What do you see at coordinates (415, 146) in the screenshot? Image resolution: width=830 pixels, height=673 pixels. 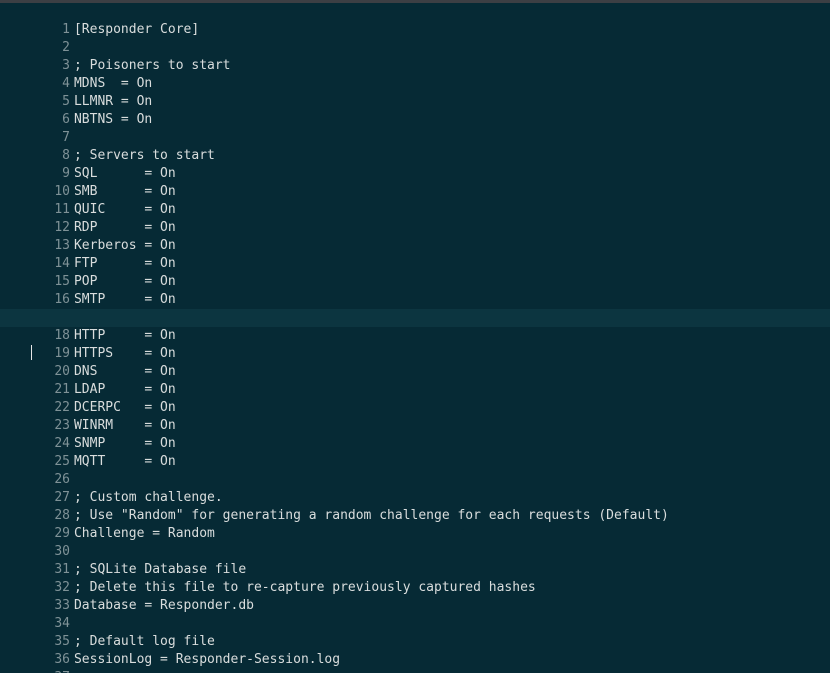 I see `editor-line: 8; Servers to start` at bounding box center [415, 146].